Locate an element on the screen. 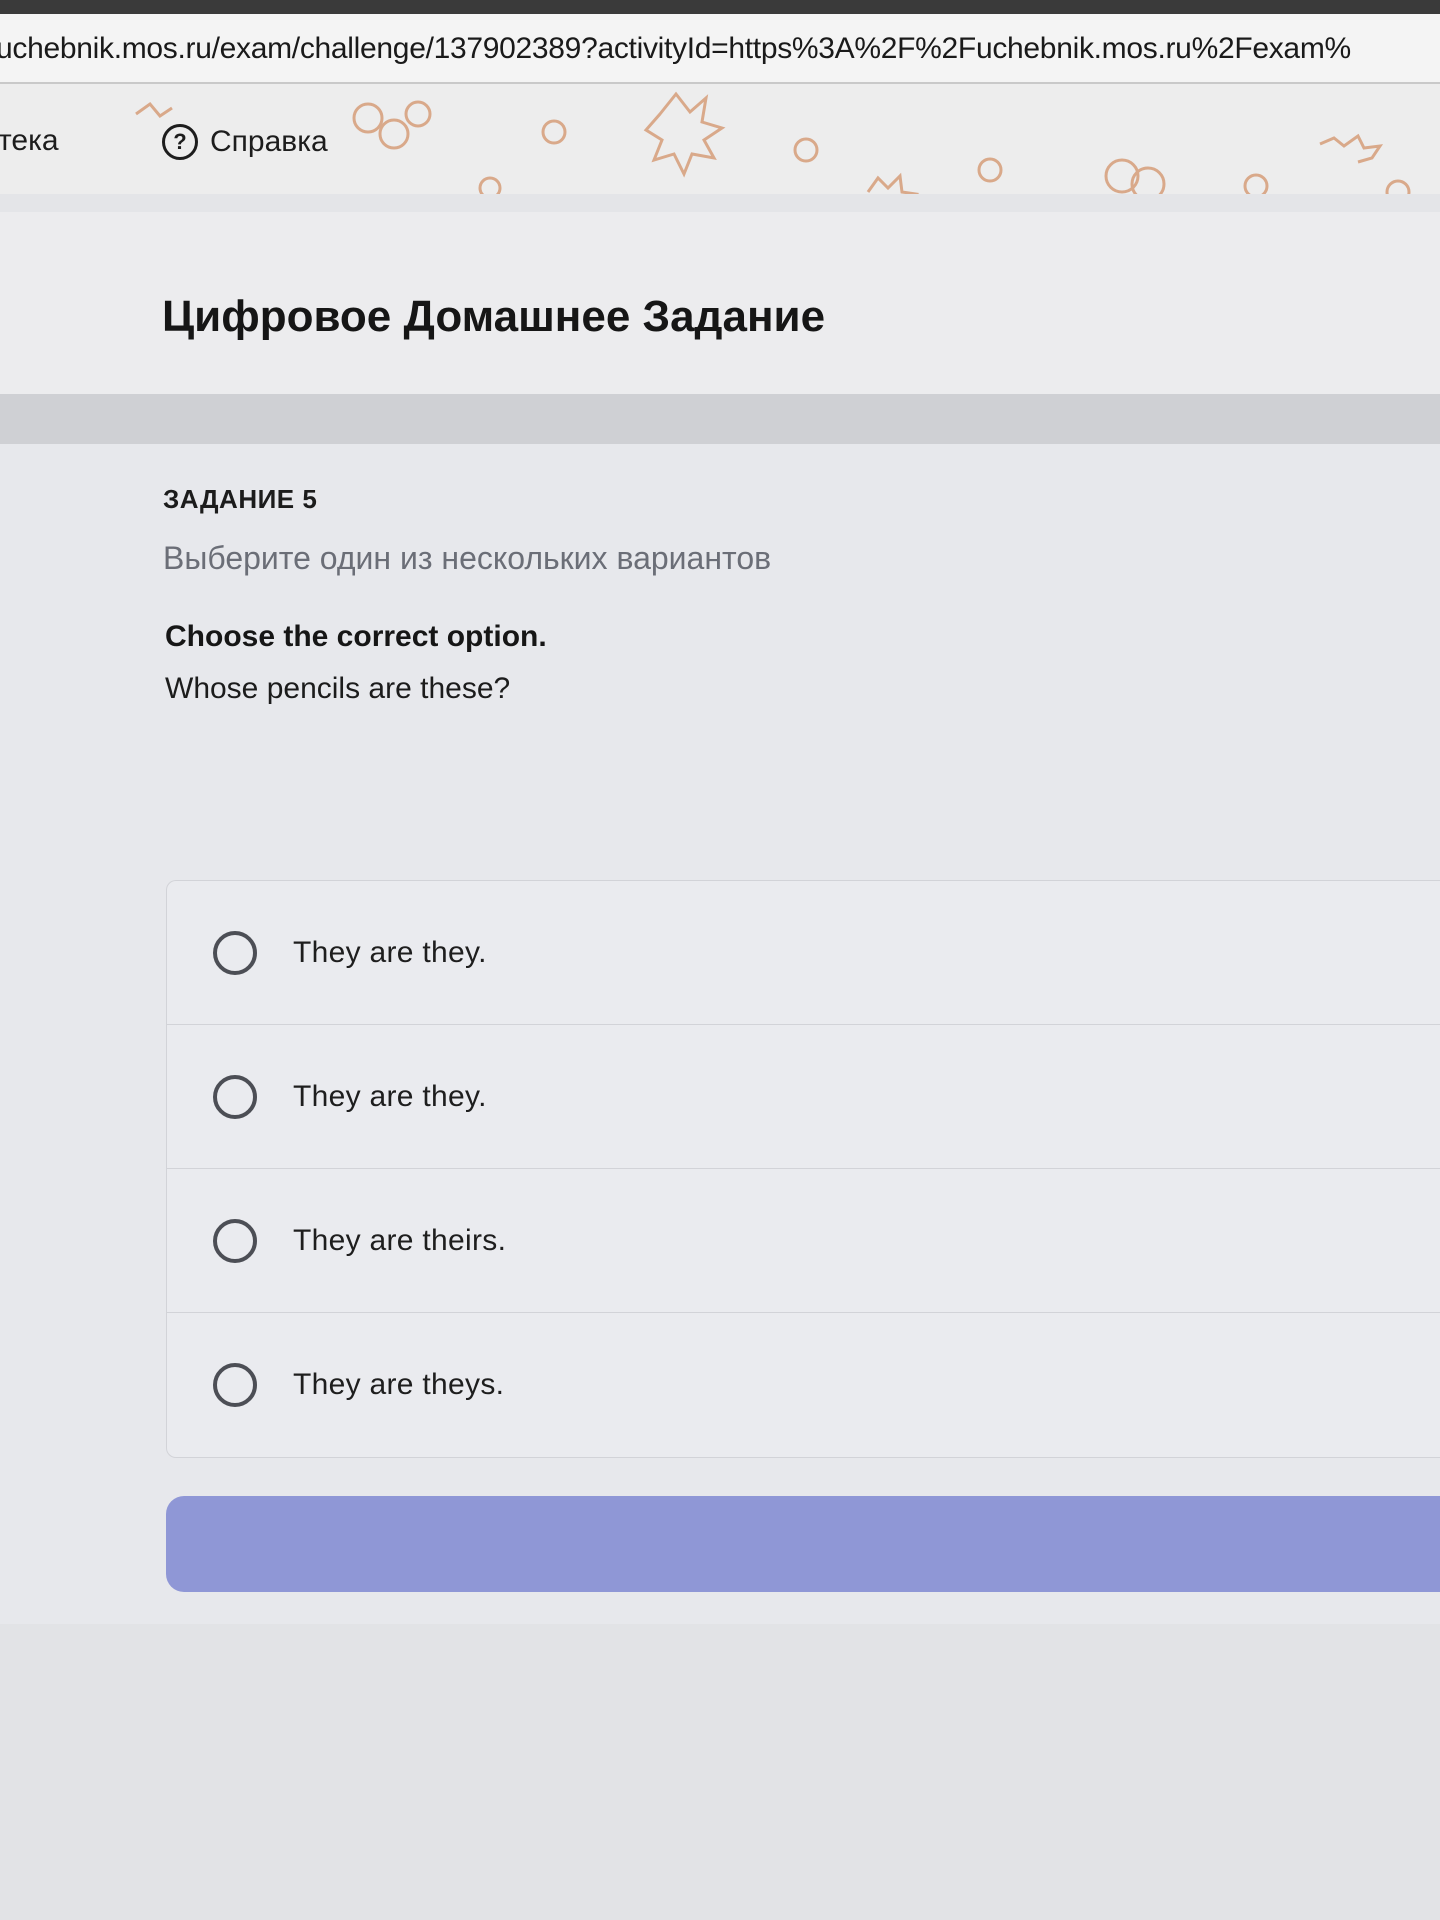  bookmark-library: тека is located at coordinates (29, 141).